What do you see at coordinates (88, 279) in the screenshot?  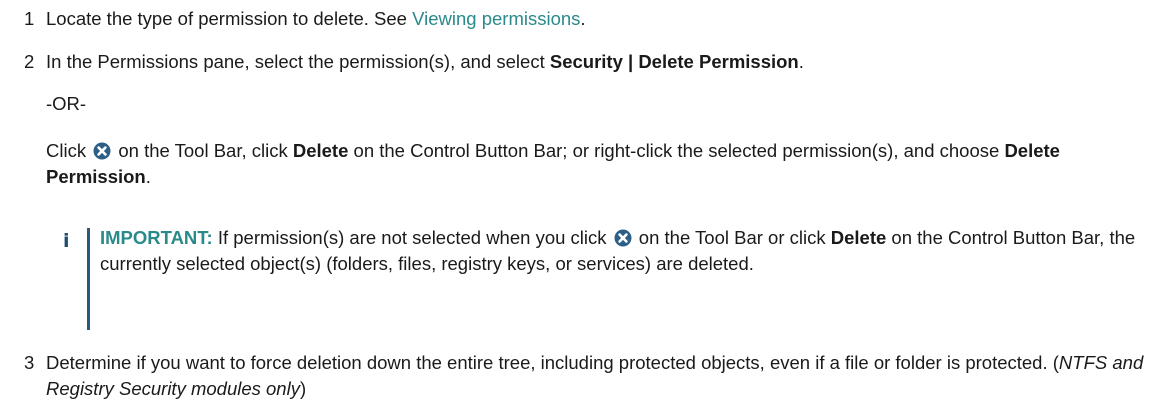 I see `note-divider` at bounding box center [88, 279].